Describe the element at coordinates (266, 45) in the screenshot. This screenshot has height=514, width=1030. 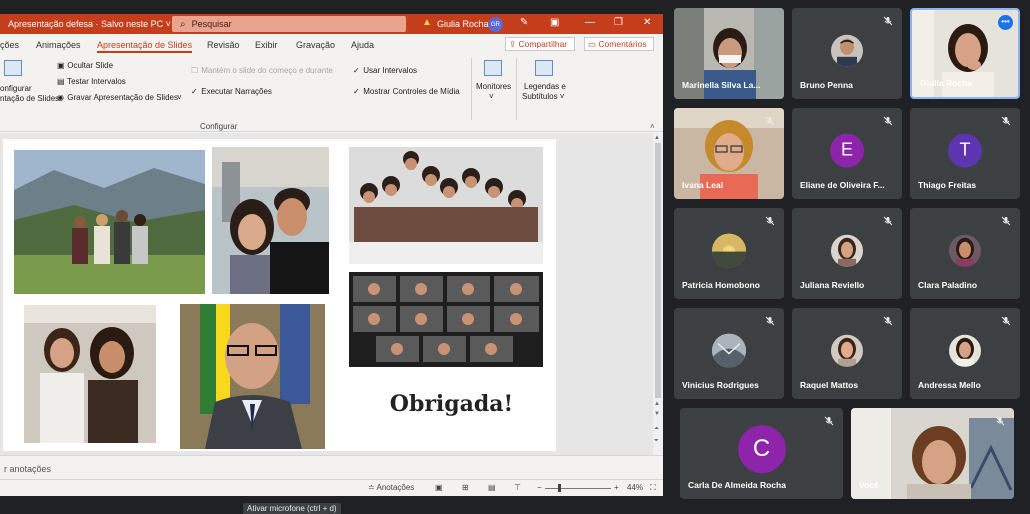
I see `tab-exibir: Exibir` at that location.